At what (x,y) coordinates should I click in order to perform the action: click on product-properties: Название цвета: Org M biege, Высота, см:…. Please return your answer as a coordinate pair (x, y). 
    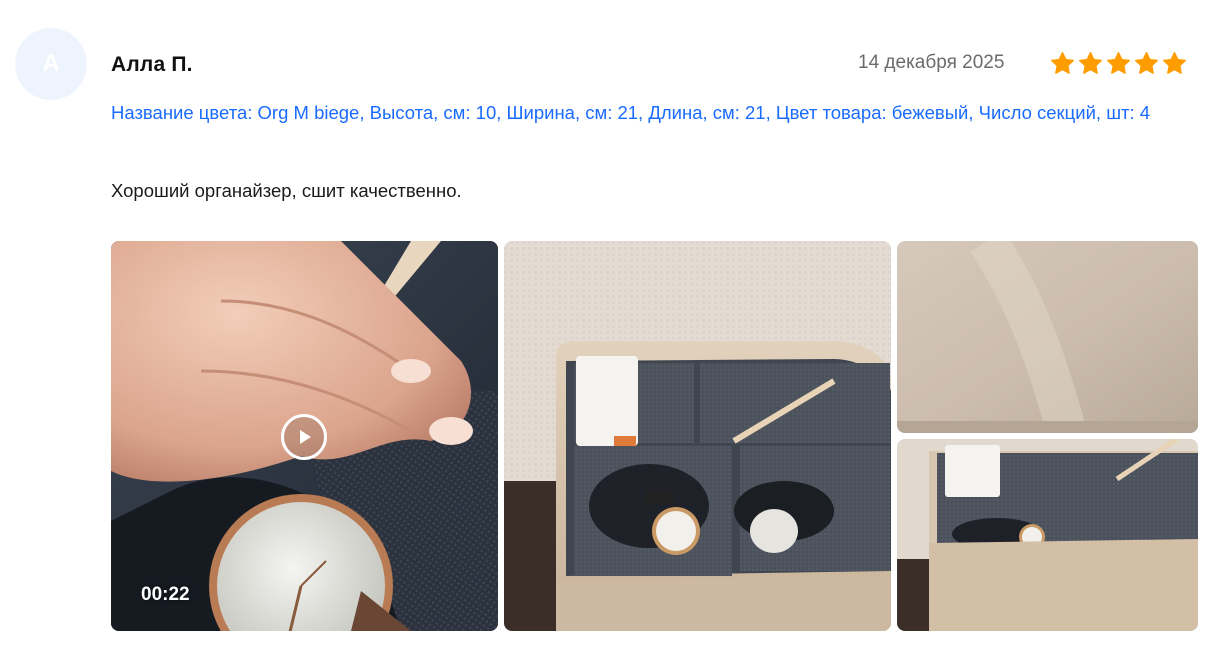
    Looking at the image, I should click on (631, 112).